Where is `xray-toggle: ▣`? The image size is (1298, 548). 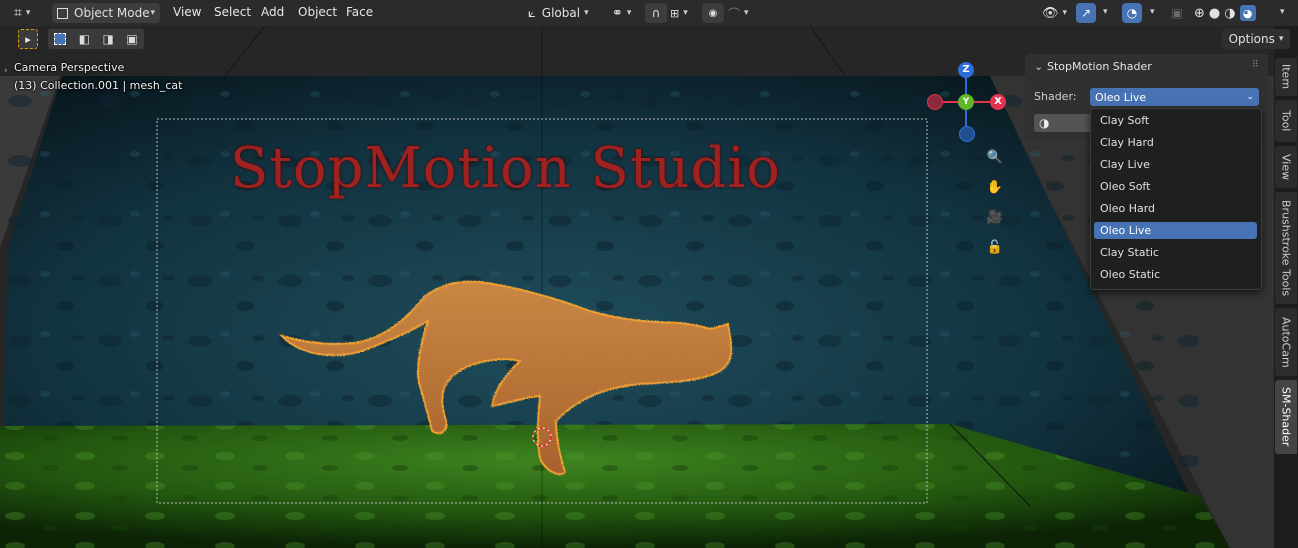 xray-toggle: ▣ is located at coordinates (1177, 13).